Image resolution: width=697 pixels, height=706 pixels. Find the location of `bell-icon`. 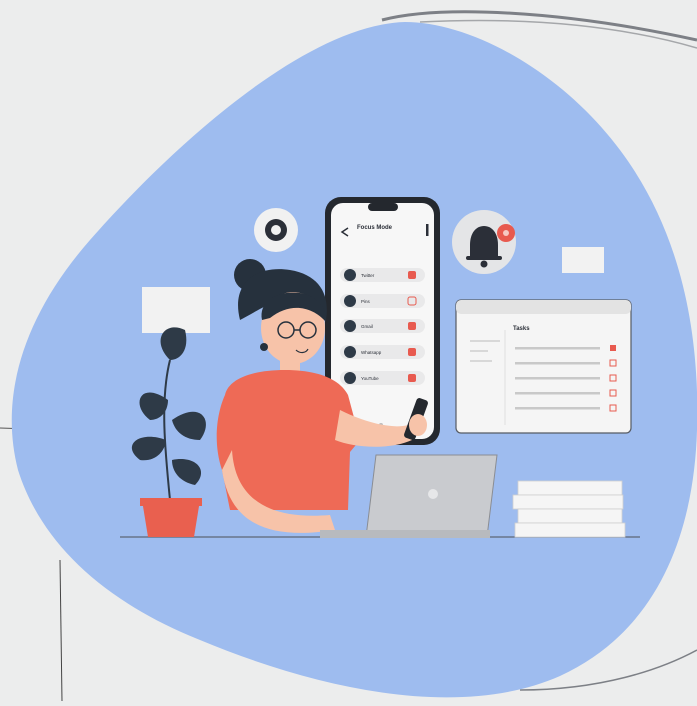

bell-icon is located at coordinates (484, 242).